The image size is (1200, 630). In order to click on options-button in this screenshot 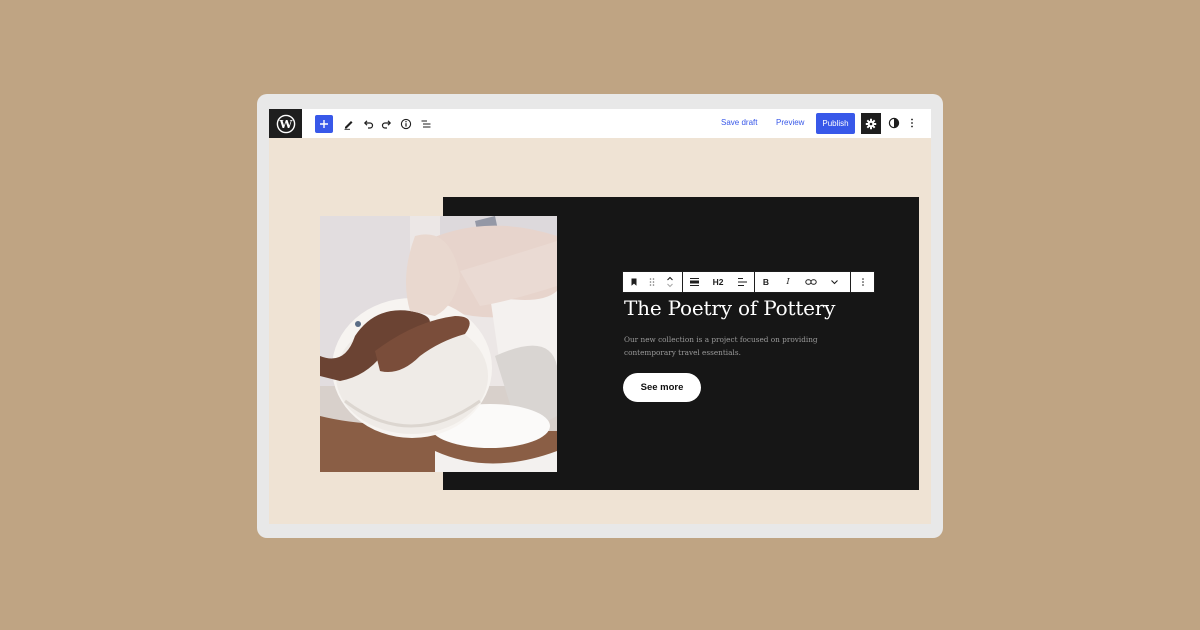, I will do `click(912, 123)`.